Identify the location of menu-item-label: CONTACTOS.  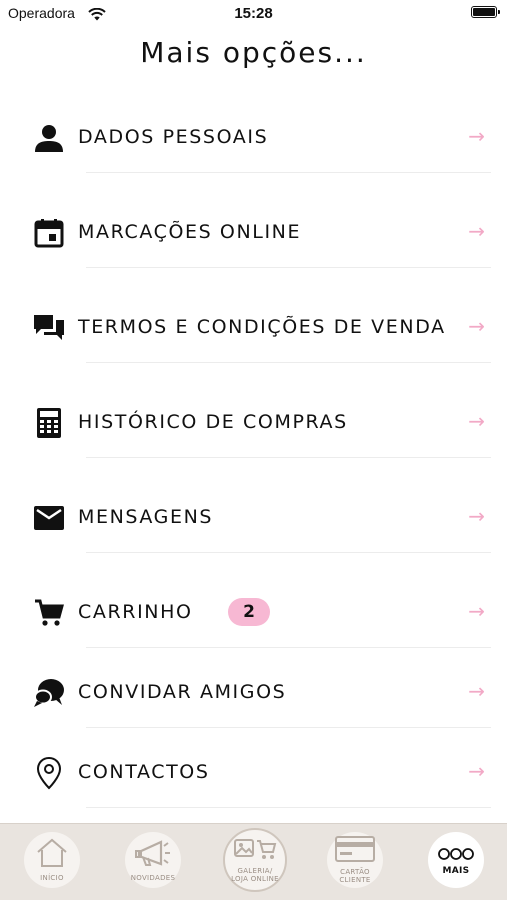
(144, 772).